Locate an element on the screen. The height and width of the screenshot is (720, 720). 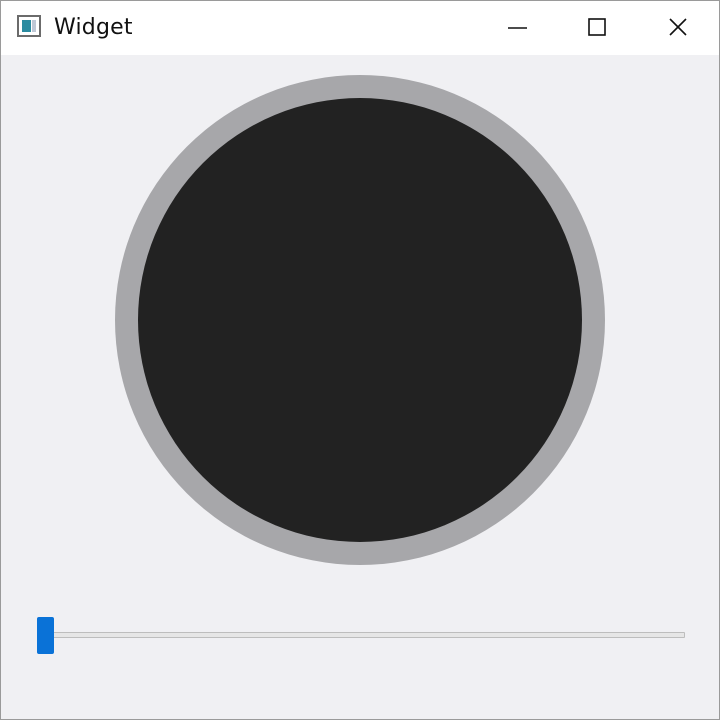
slider-handle is located at coordinates (45, 635).